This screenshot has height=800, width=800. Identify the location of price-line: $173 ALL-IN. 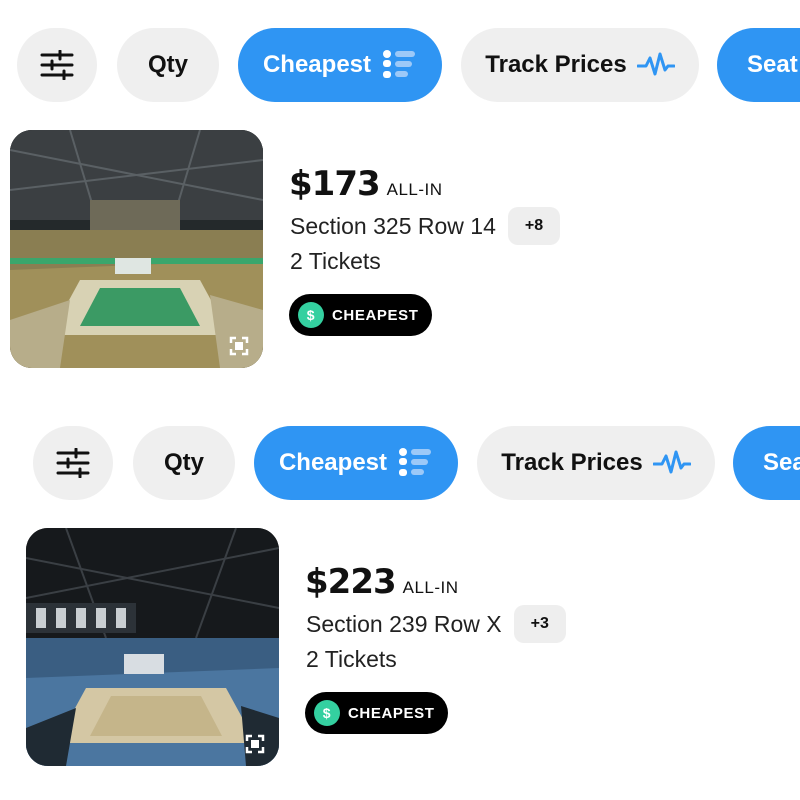
(366, 184).